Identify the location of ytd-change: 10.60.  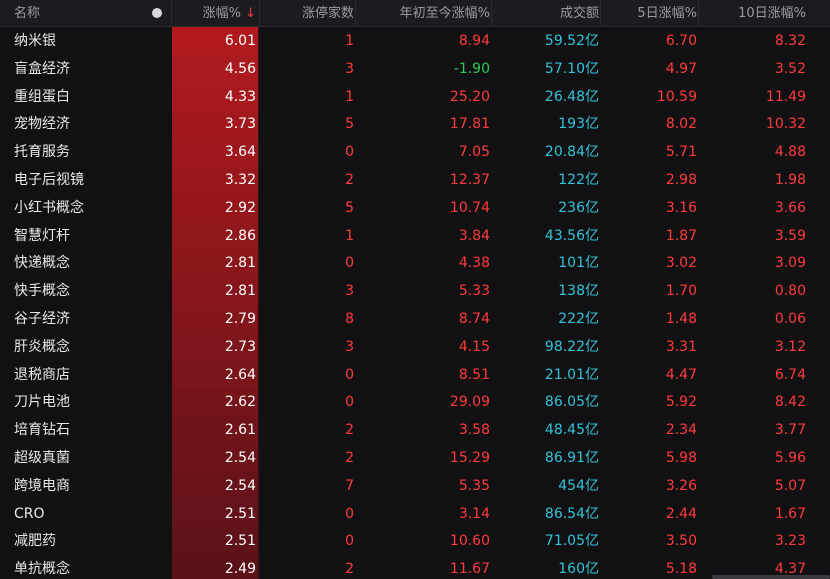
(469, 541).